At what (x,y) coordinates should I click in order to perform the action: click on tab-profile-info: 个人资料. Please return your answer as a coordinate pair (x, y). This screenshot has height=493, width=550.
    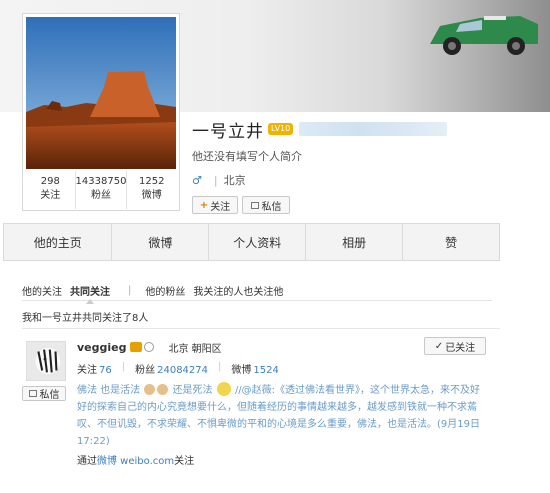
    Looking at the image, I should click on (258, 242).